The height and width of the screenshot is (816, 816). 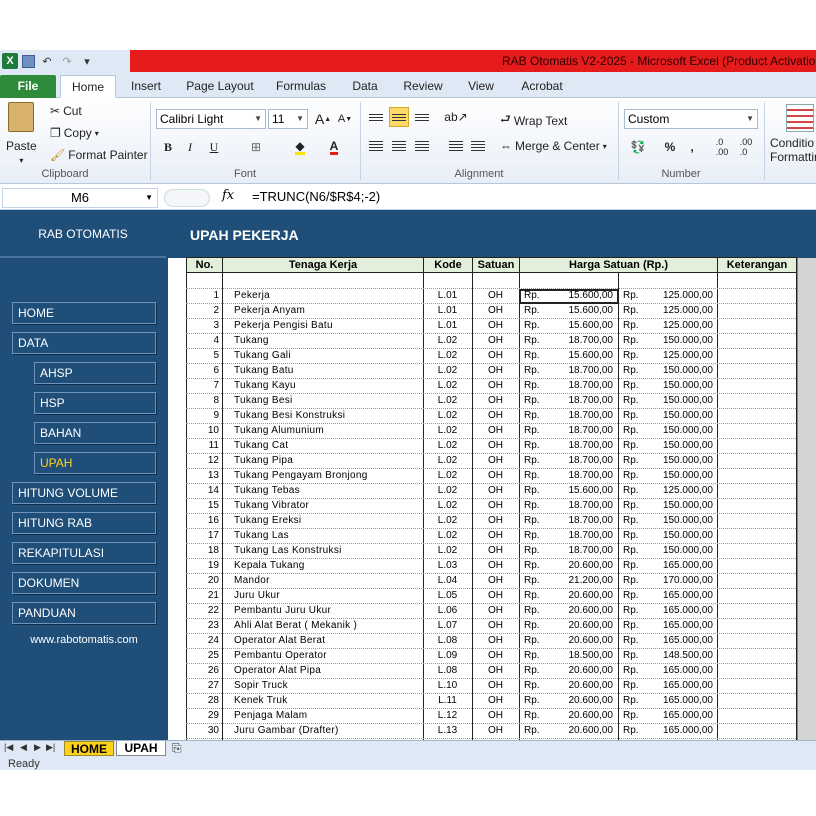 What do you see at coordinates (10, 61) in the screenshot?
I see `excel-logo-icon: X` at bounding box center [10, 61].